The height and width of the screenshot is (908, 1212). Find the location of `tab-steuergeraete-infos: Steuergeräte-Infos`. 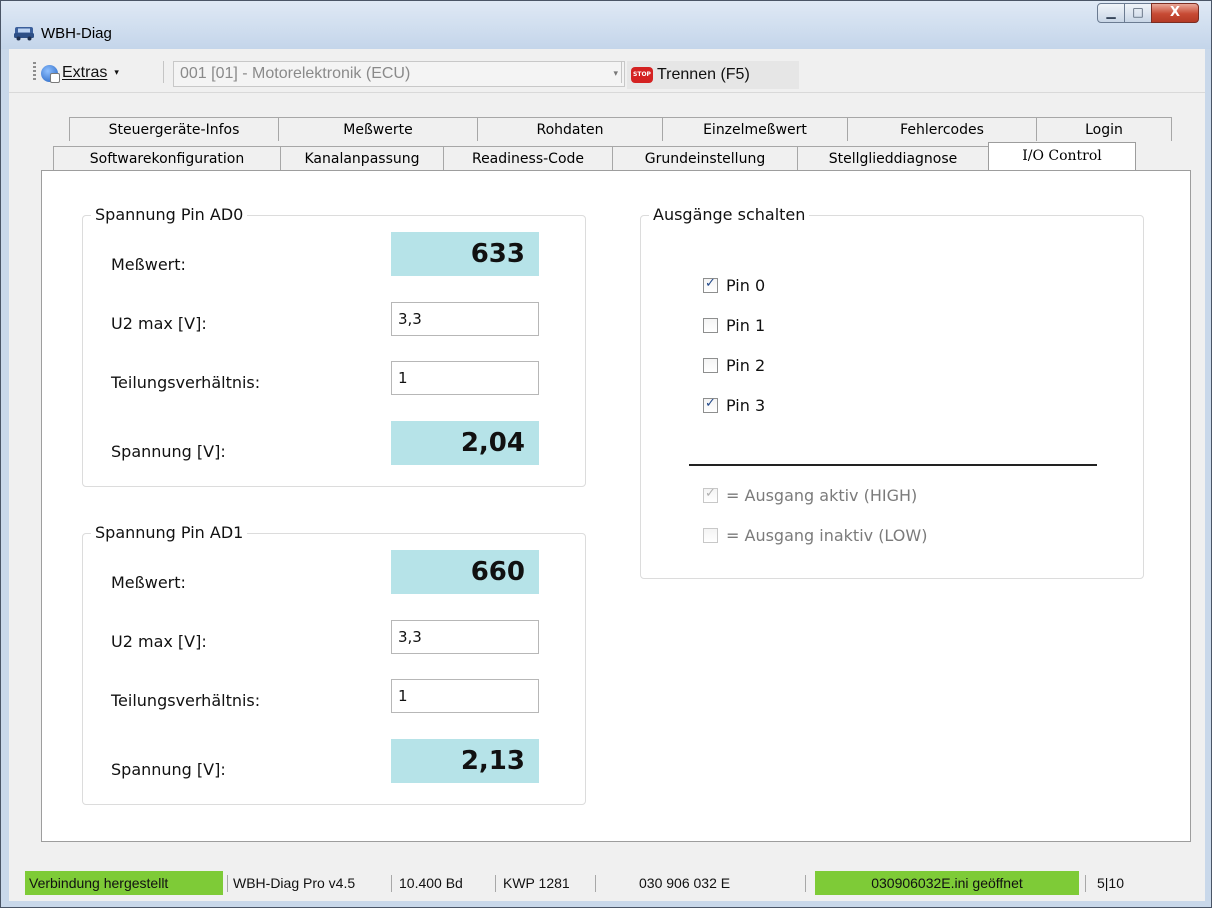

tab-steuergeraete-infos: Steuergeräte-Infos is located at coordinates (174, 129).